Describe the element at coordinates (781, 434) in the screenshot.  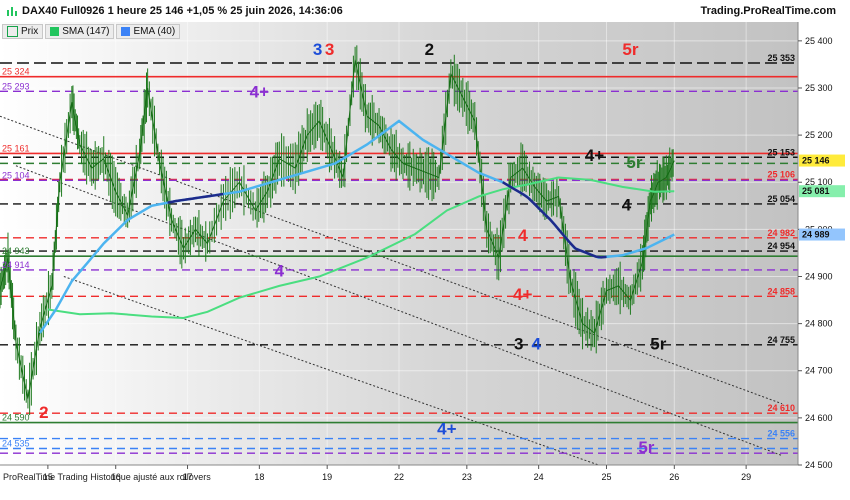
I see `level-label-right: 24 556` at that location.